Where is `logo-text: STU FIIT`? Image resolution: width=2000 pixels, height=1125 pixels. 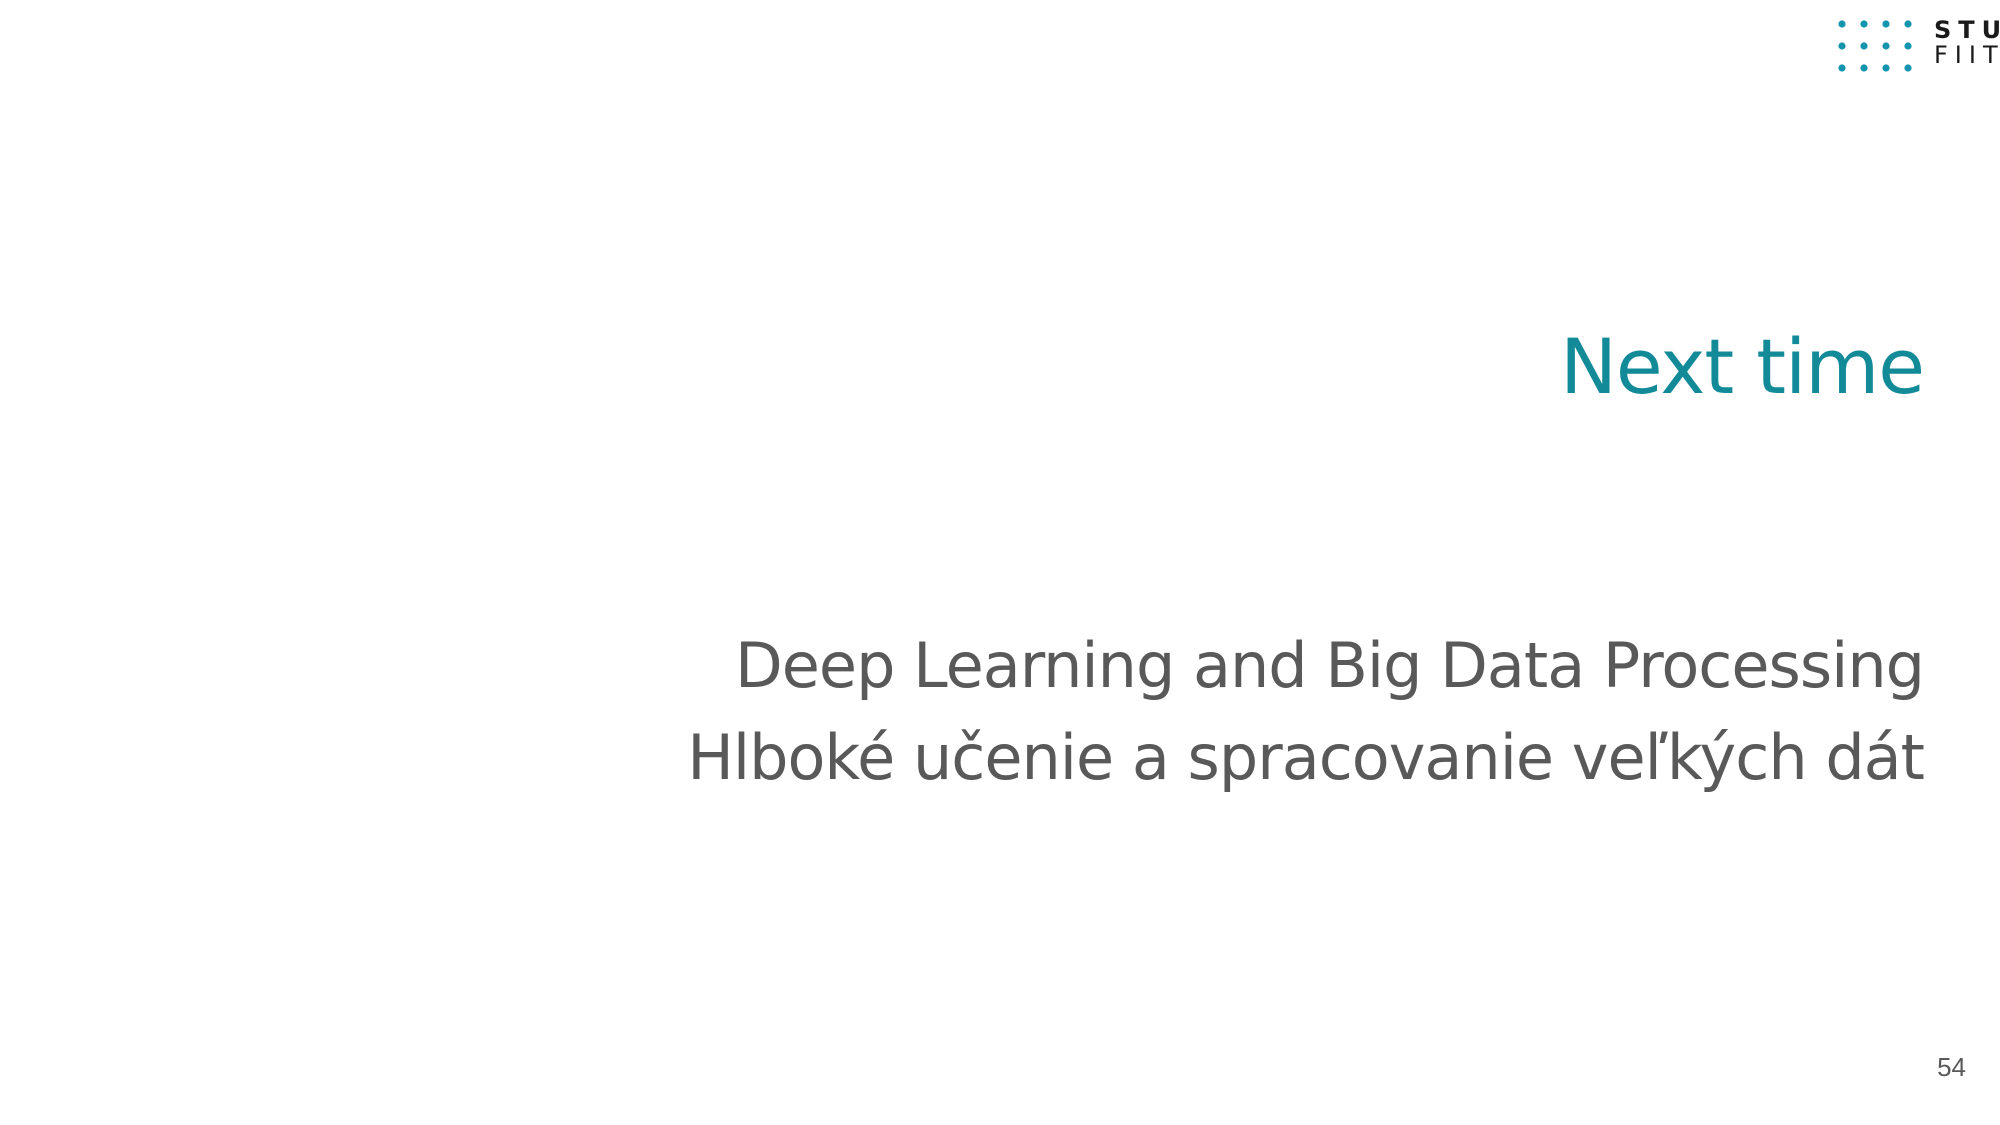
logo-text: STU FIIT is located at coordinates (1967, 43).